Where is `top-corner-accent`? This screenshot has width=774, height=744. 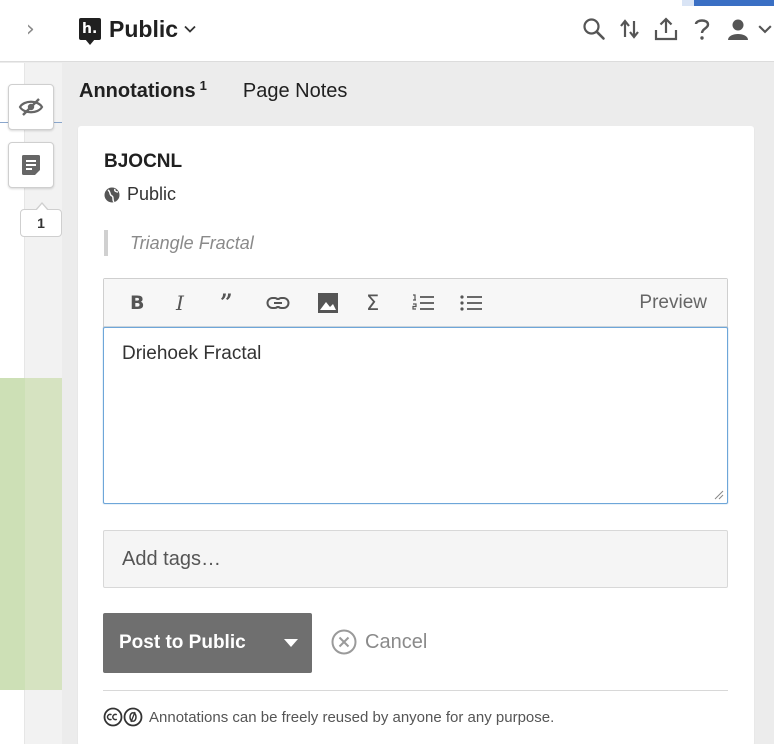 top-corner-accent is located at coordinates (728, 3).